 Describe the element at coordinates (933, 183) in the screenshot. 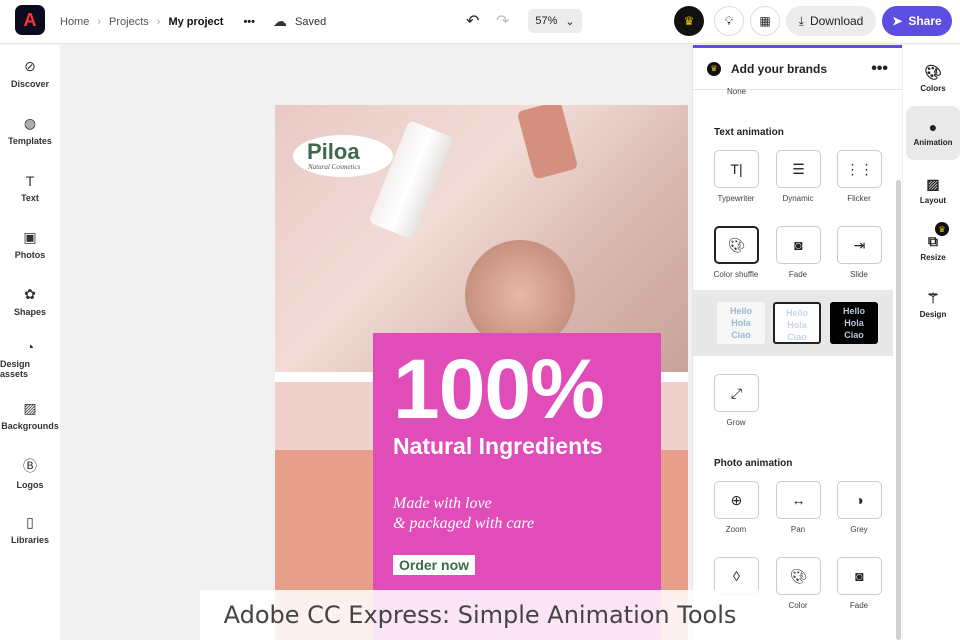

I see `layout-icon: ▨` at that location.